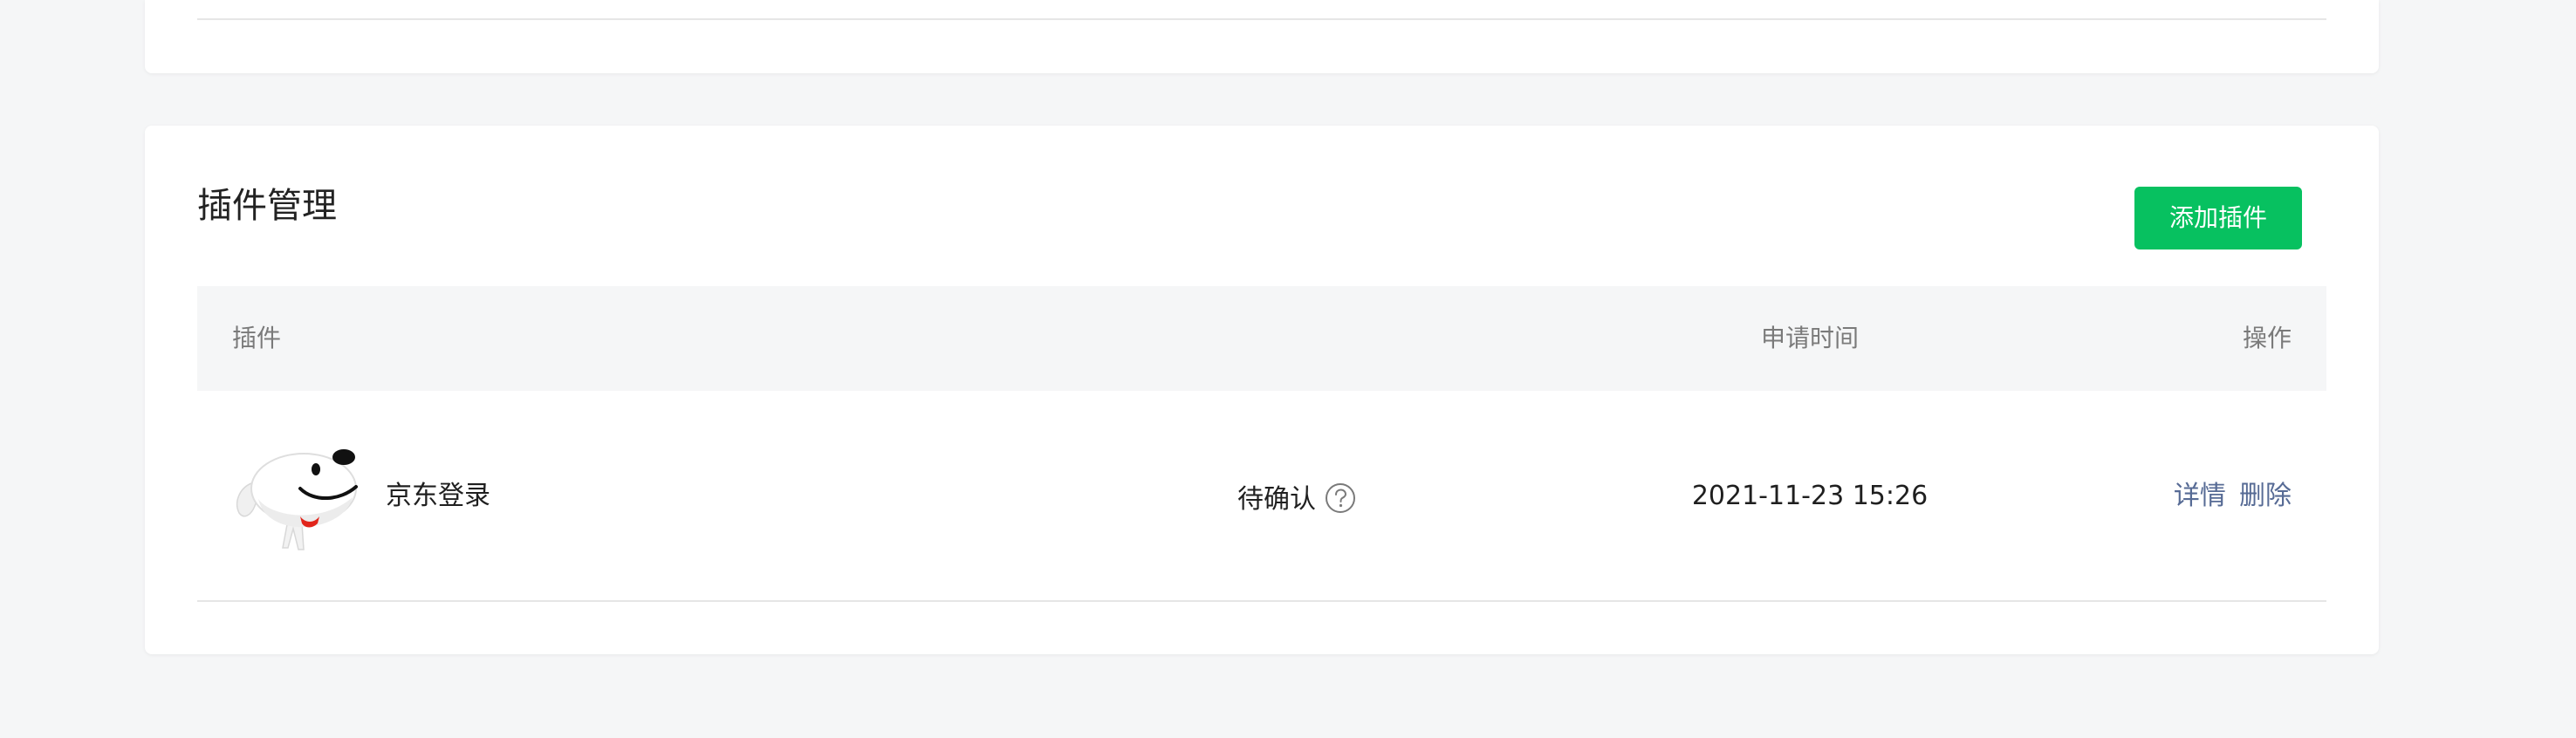 The image size is (2576, 738). What do you see at coordinates (297, 500) in the screenshot?
I see `jd-joy-mascot-icon` at bounding box center [297, 500].